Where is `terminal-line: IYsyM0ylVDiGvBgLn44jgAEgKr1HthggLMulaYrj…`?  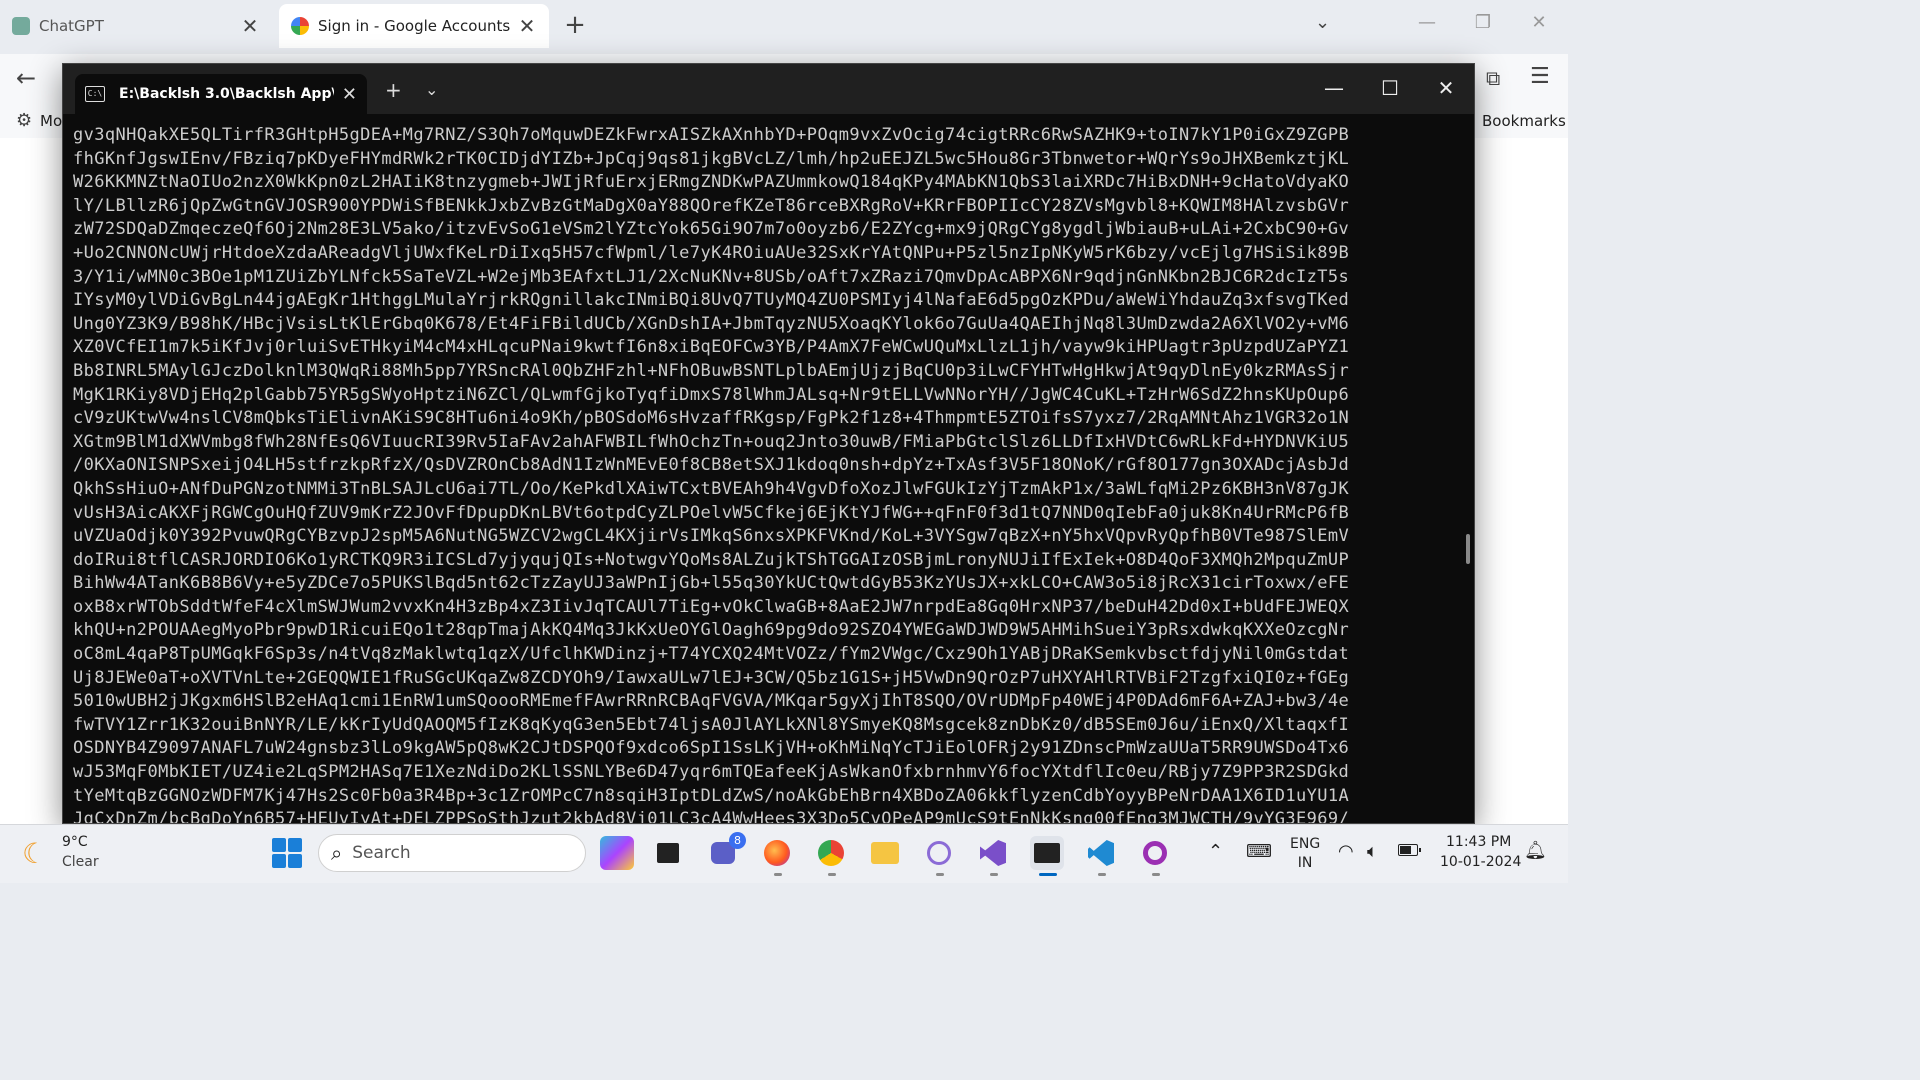
terminal-line: IYsyM0ylVDiGvBgLn44jgAEgKr1HthggLMulaYrj… is located at coordinates (711, 300).